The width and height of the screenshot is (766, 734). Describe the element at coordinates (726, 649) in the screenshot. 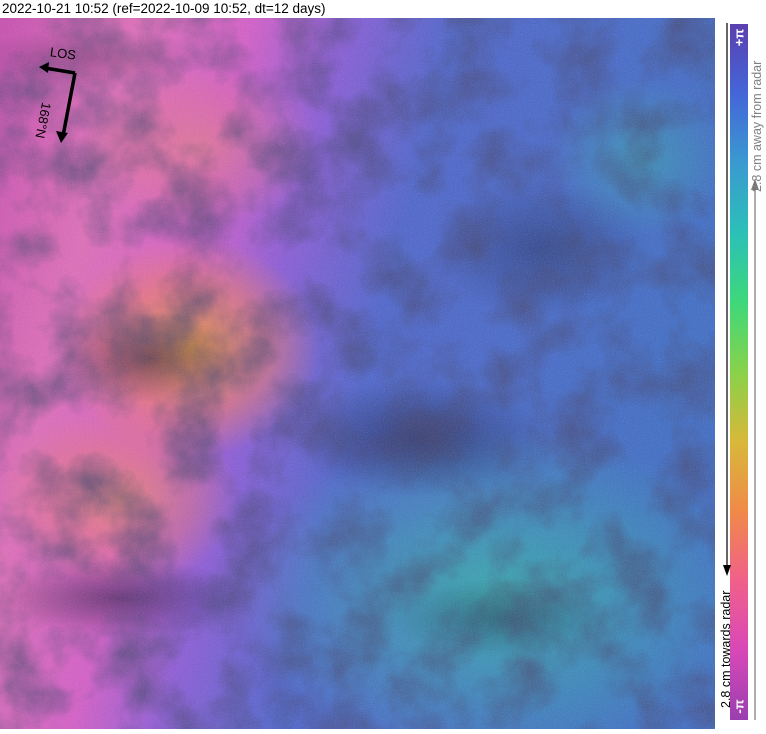

I see `towards-radar-label: 2.8 cm towards radar` at that location.